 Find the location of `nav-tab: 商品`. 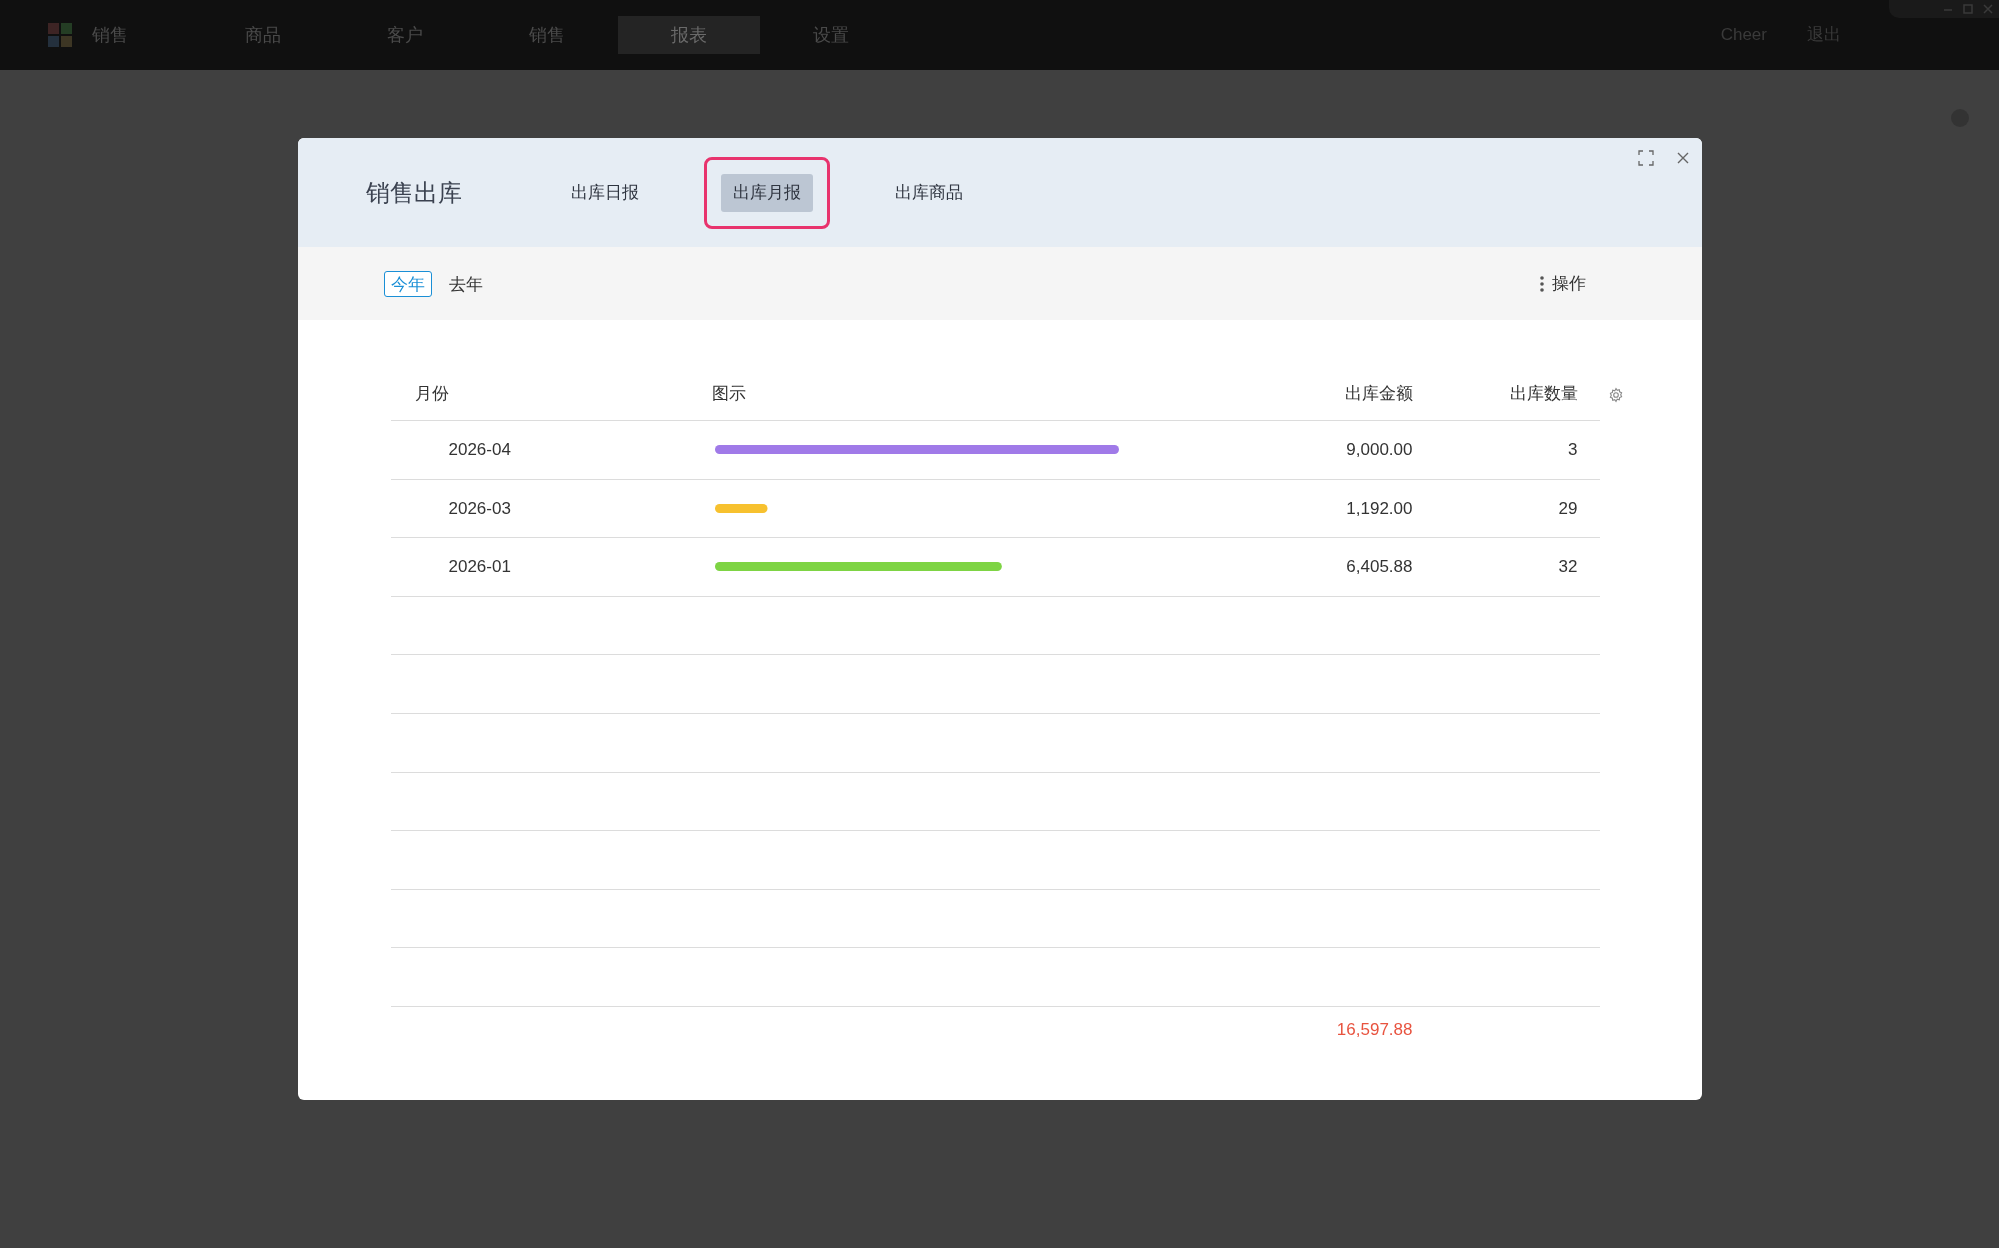

nav-tab: 商品 is located at coordinates (263, 35).